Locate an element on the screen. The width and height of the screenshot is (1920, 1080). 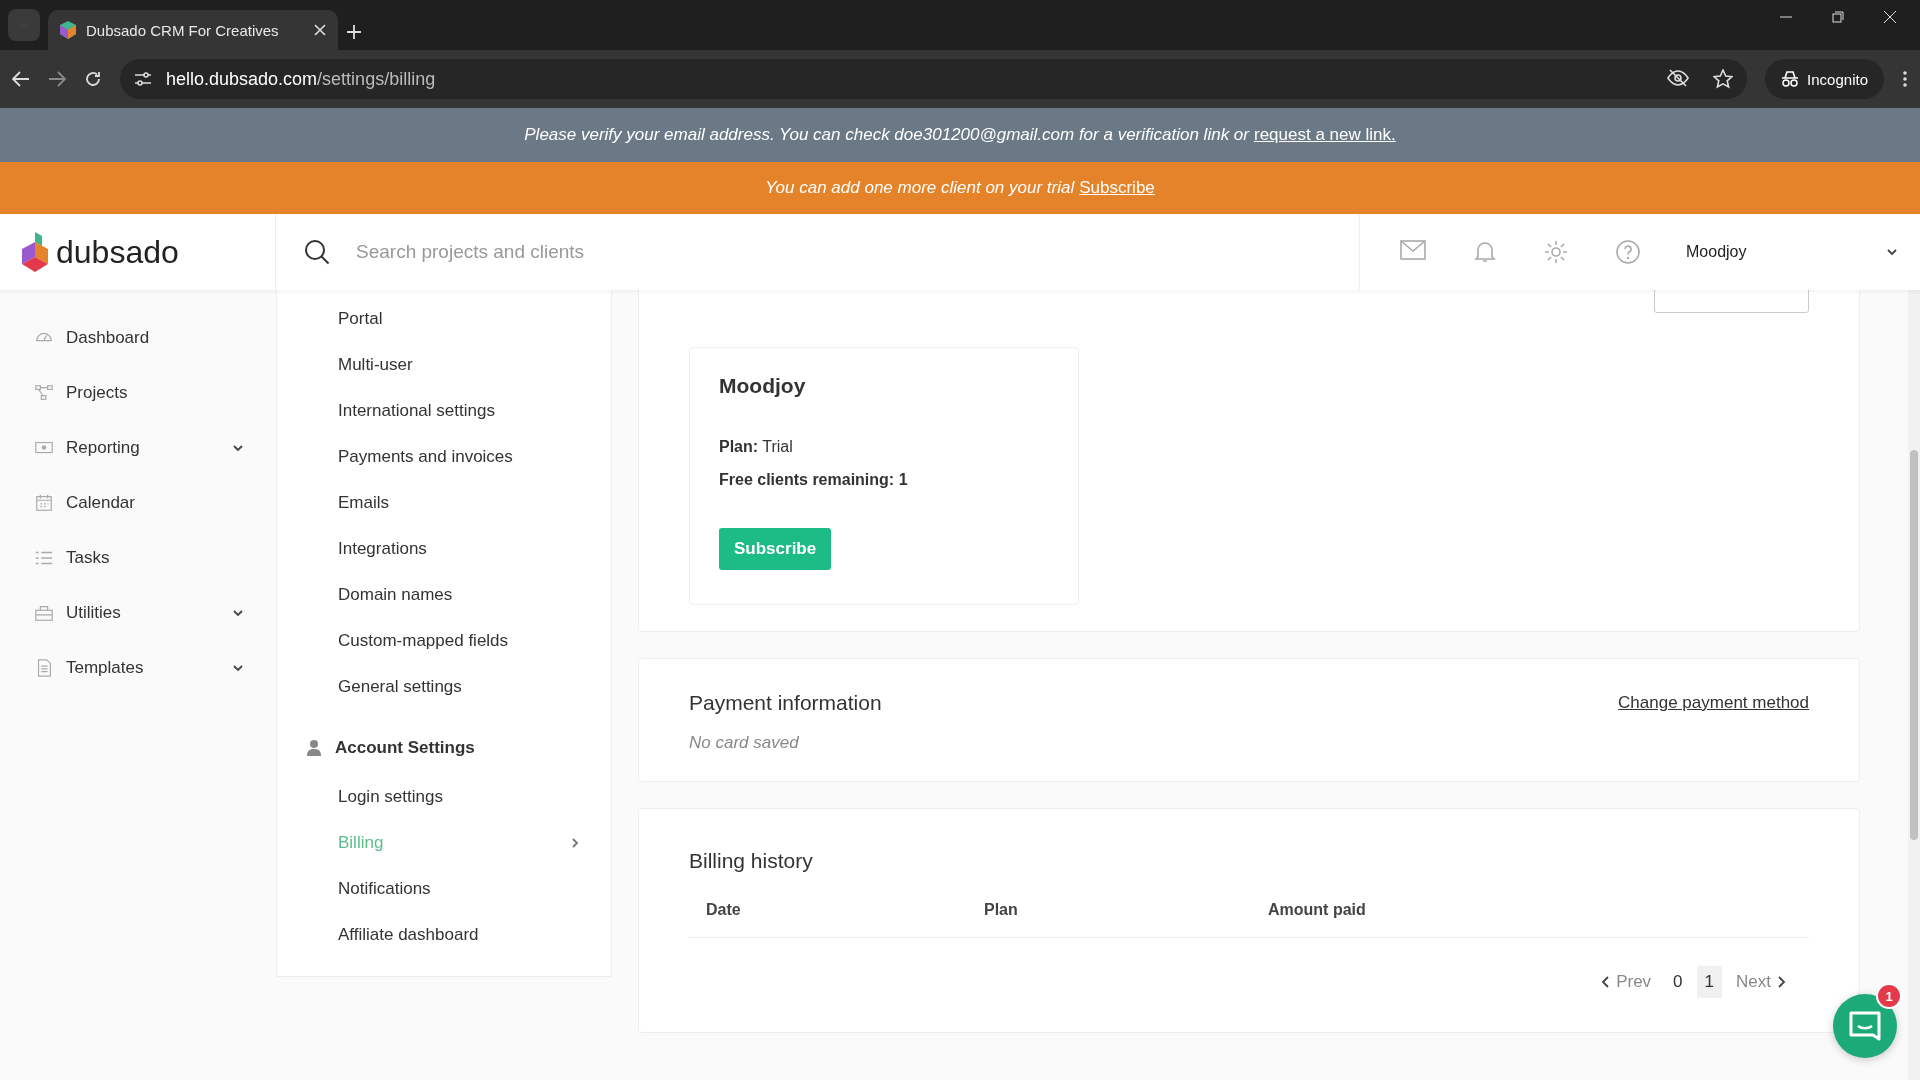
settings-nav-item: Emails is located at coordinates (444, 503).